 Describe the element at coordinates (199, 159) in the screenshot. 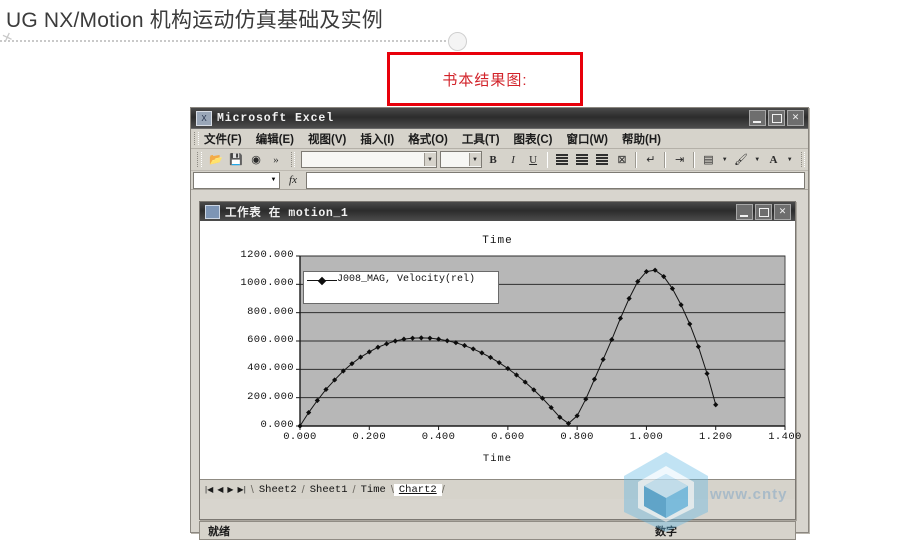

I see `toolbar-grip-handle` at that location.